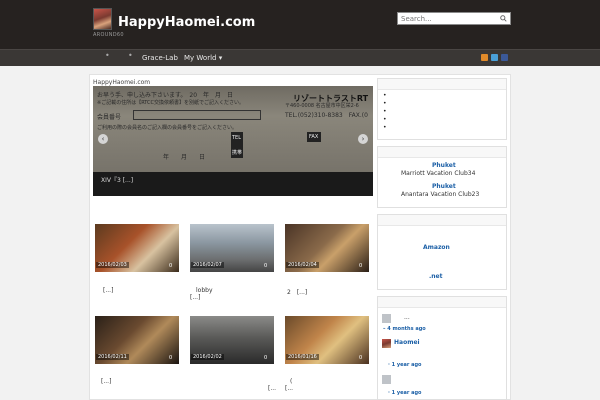  I want to click on phuket-description: Anantara Vacation Club23, so click(440, 194).